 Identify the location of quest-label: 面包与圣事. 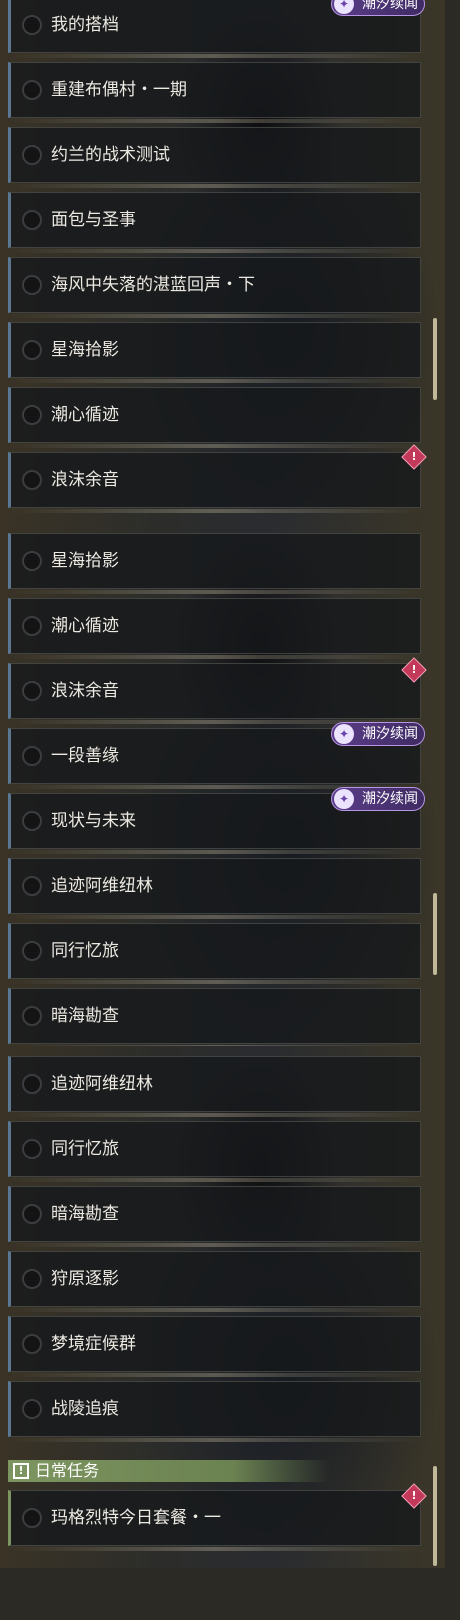
(93, 220).